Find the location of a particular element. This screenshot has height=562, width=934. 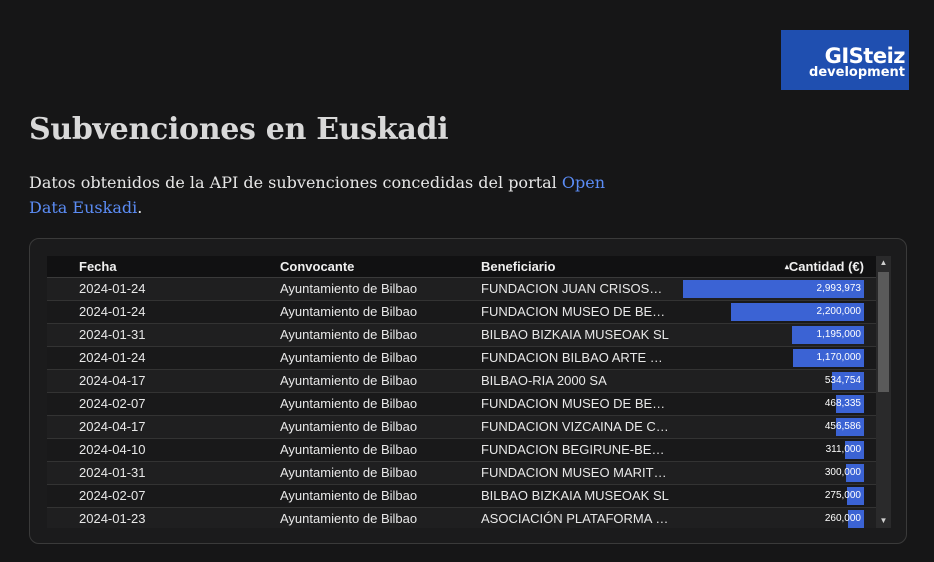

column-header-cantidad-label: Cantidad (€) is located at coordinates (826, 266).